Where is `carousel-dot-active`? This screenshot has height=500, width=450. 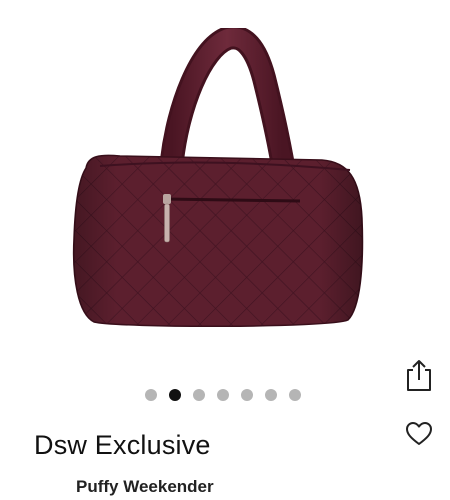 carousel-dot-active is located at coordinates (175, 395).